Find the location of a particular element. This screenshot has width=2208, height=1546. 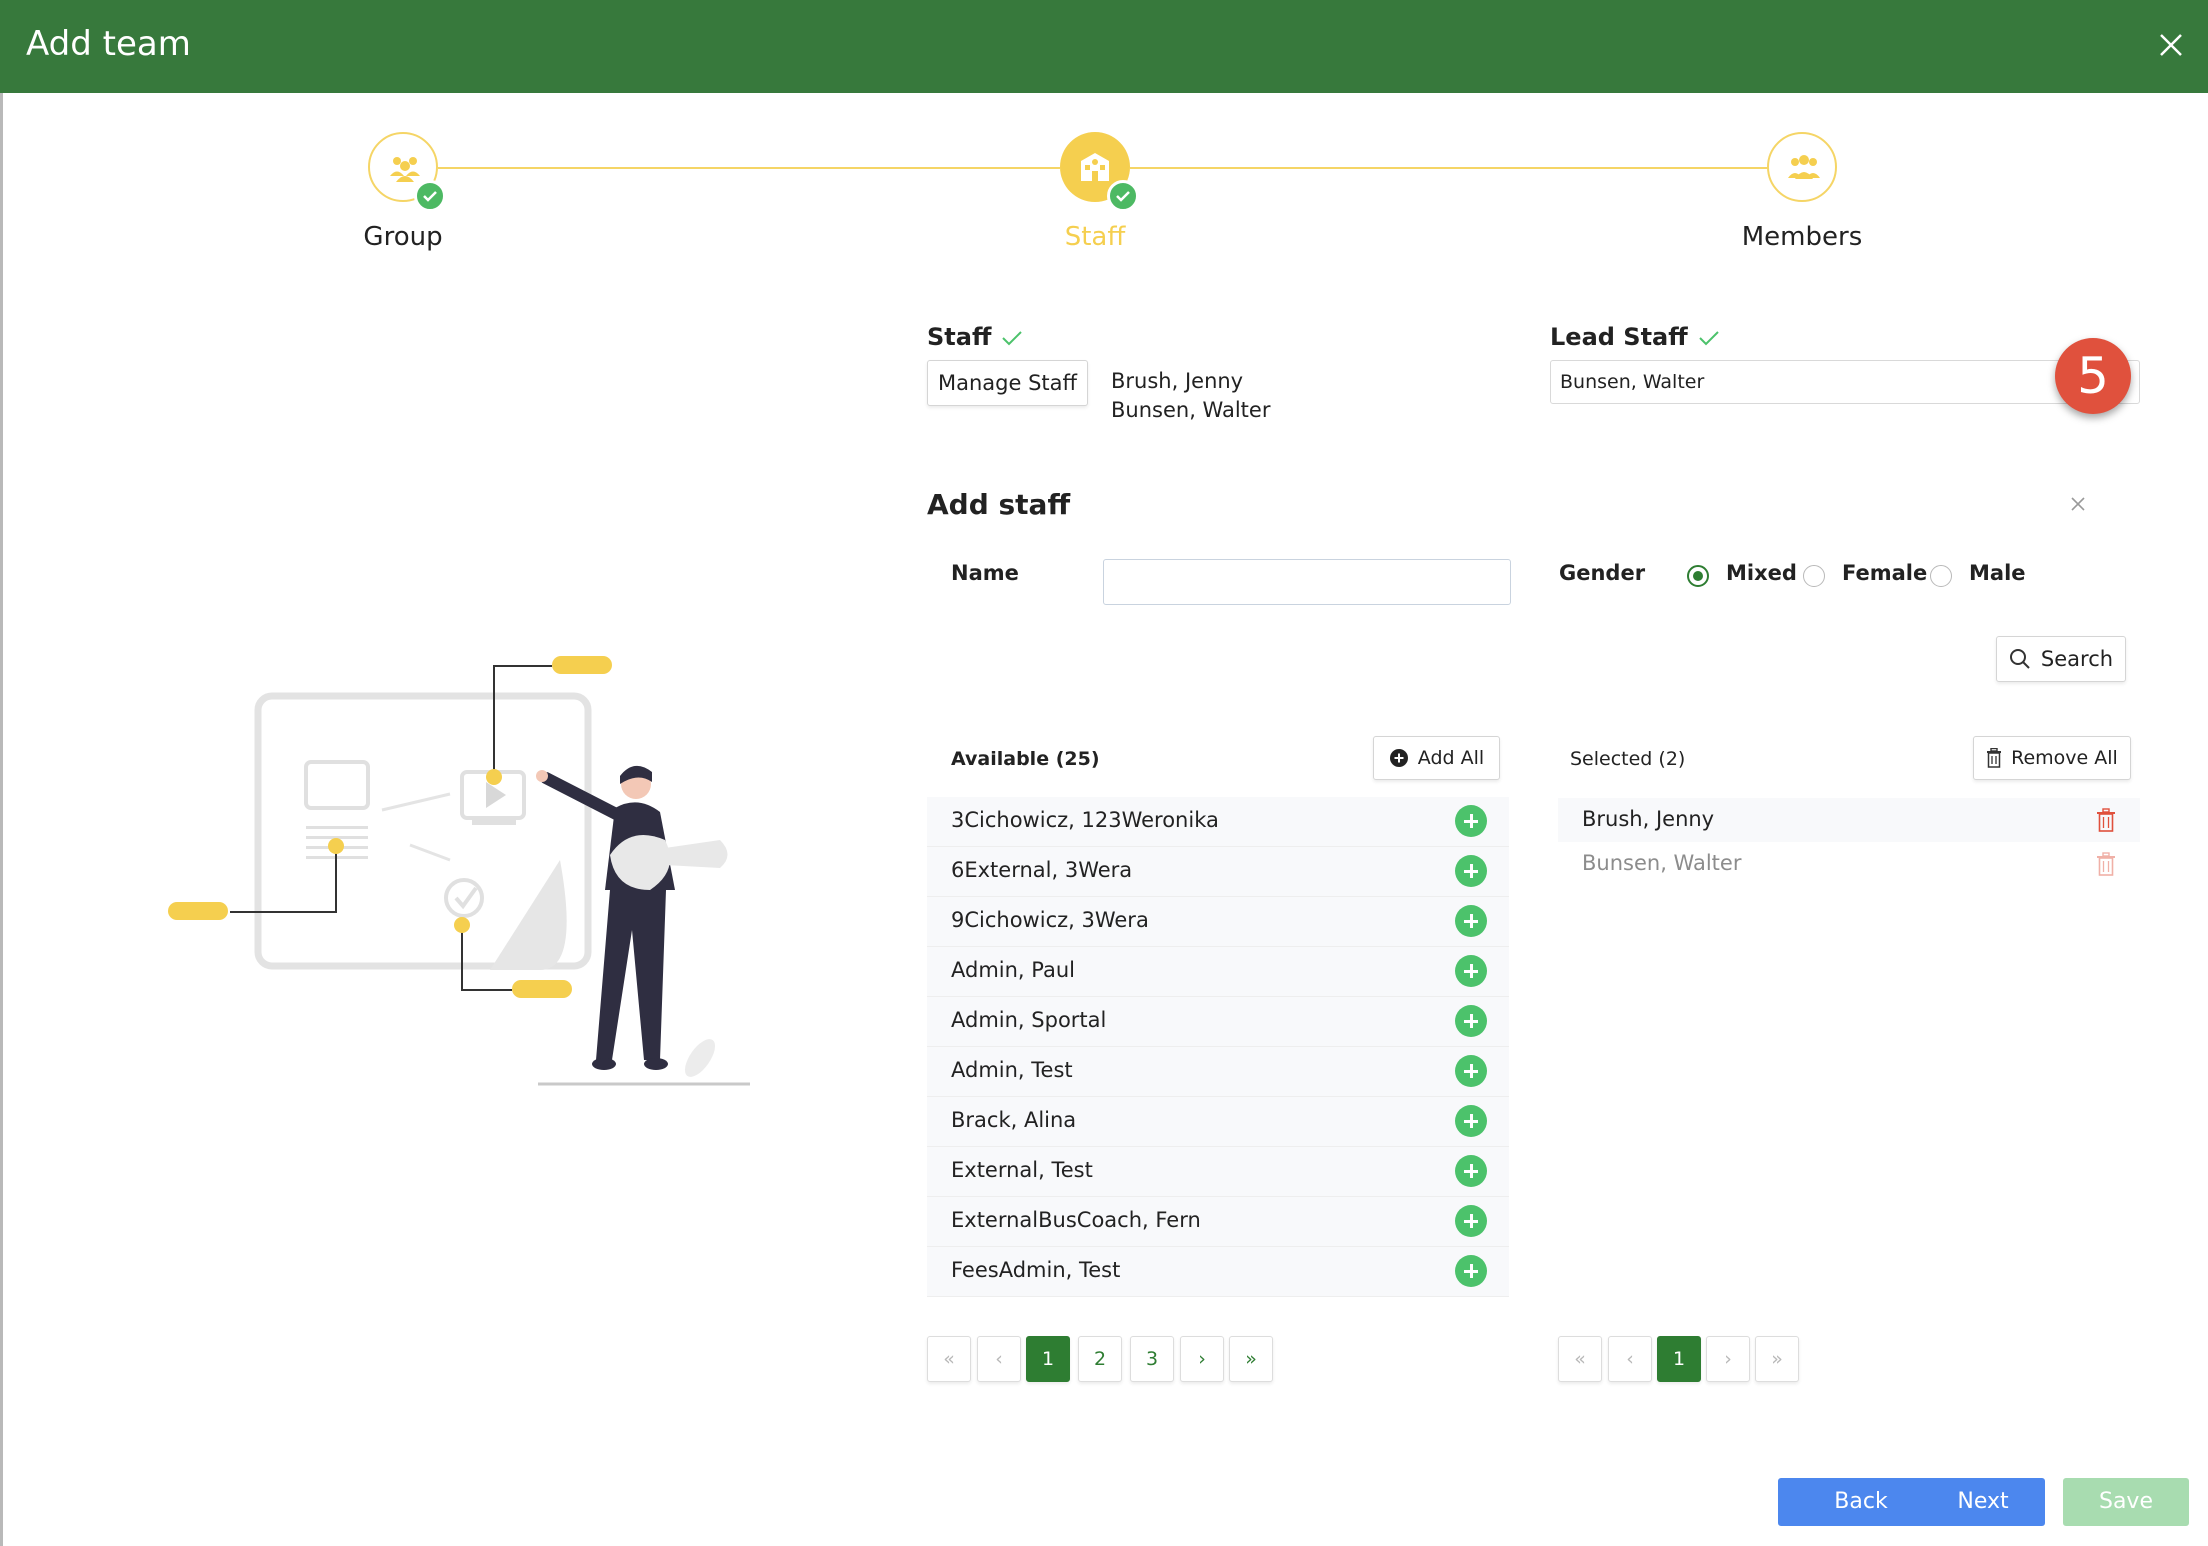

building-icon is located at coordinates (1095, 167).